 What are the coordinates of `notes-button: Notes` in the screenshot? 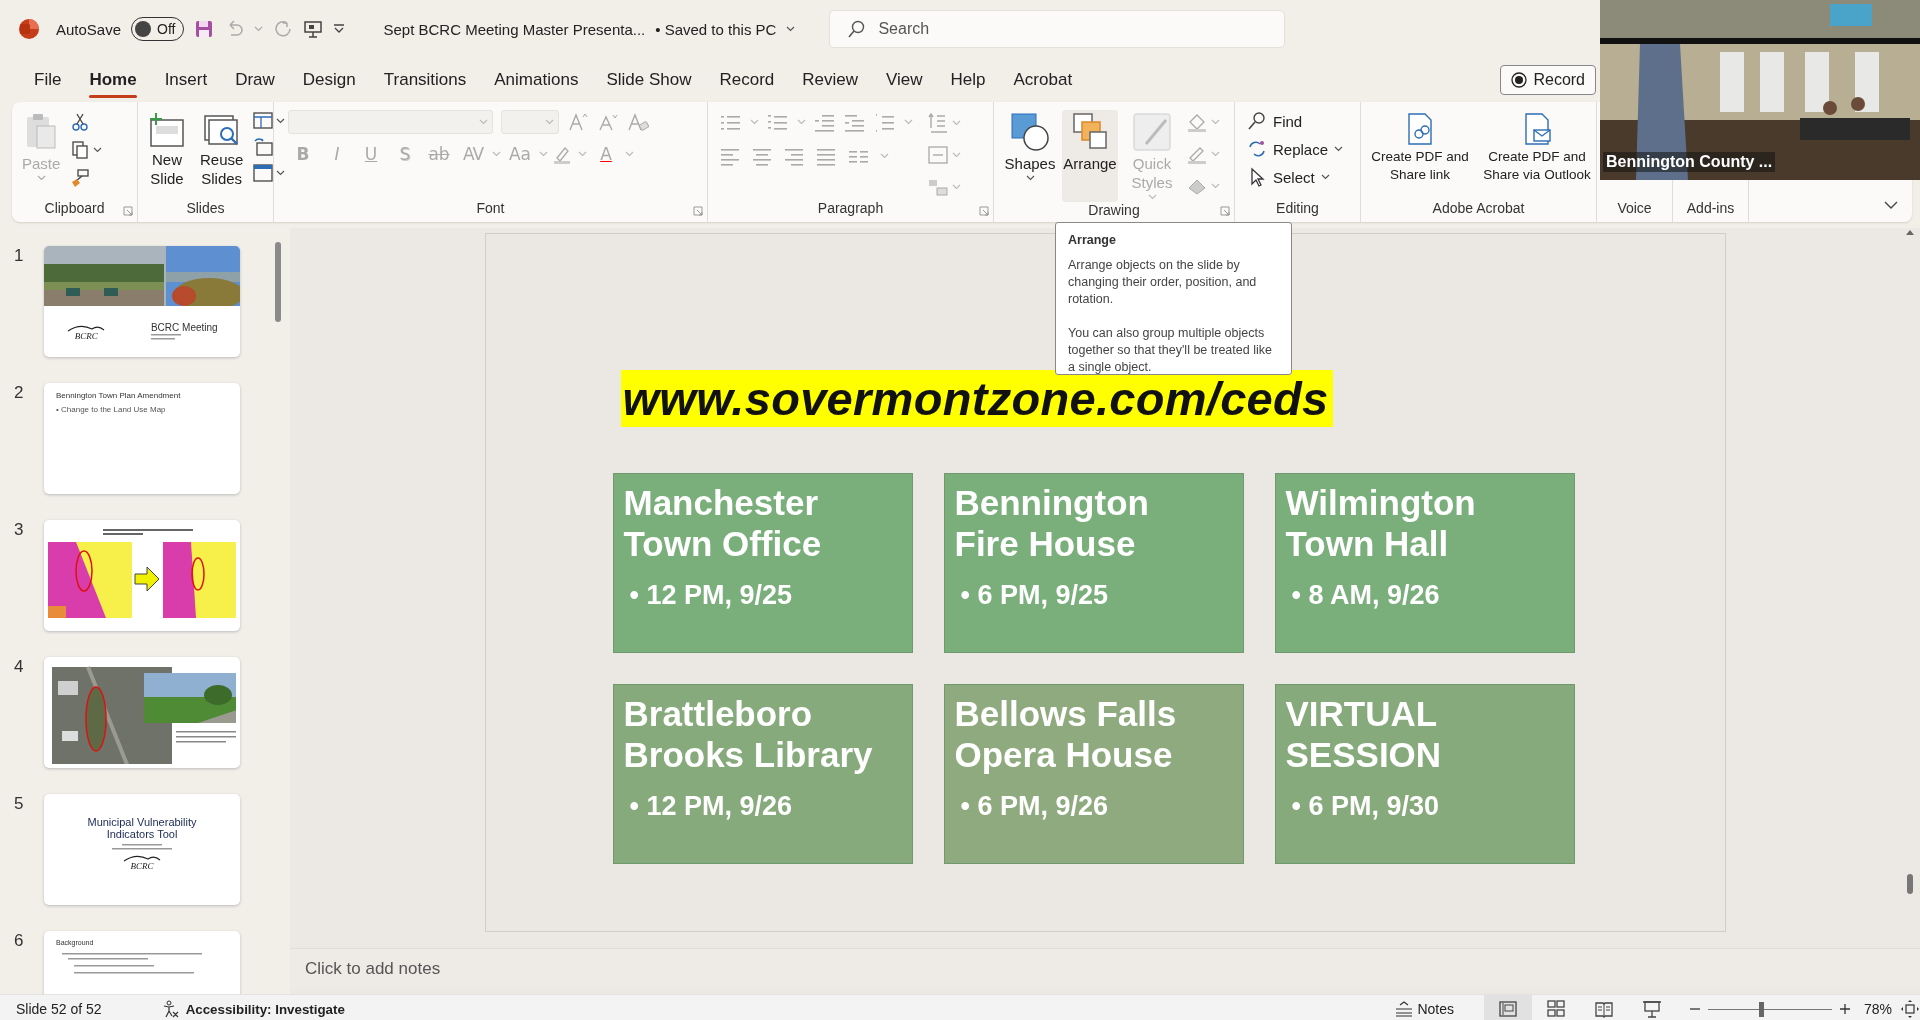 It's located at (1424, 1009).